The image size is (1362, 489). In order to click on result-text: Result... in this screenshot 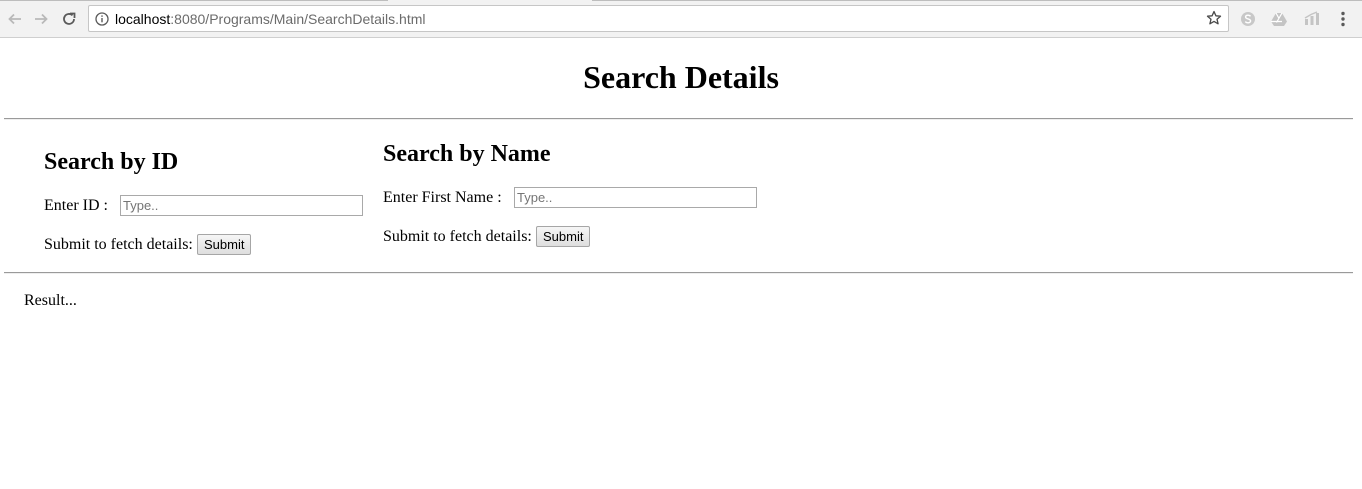, I will do `click(50, 300)`.